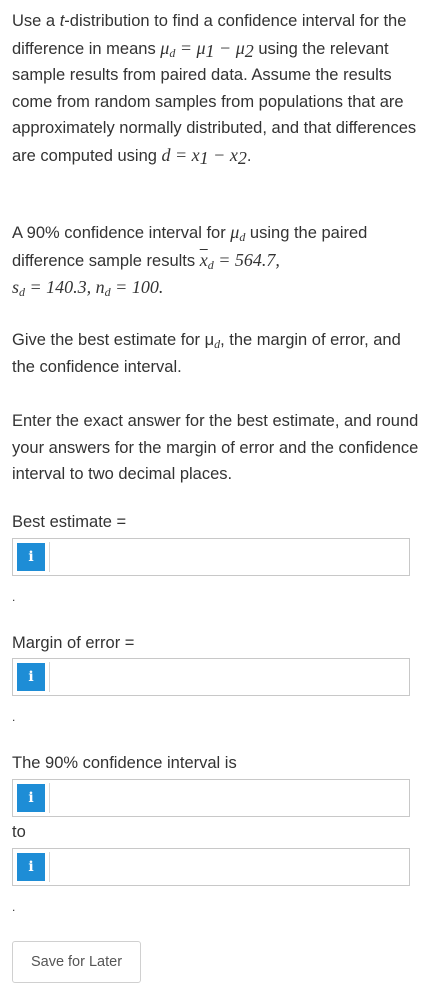  I want to click on intro-text-4: ., so click(249, 155).